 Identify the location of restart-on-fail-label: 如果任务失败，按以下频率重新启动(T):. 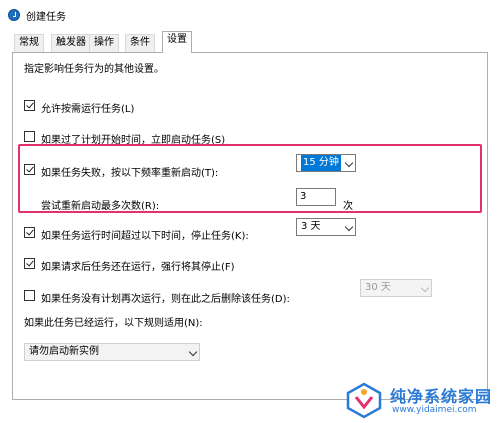
(130, 173).